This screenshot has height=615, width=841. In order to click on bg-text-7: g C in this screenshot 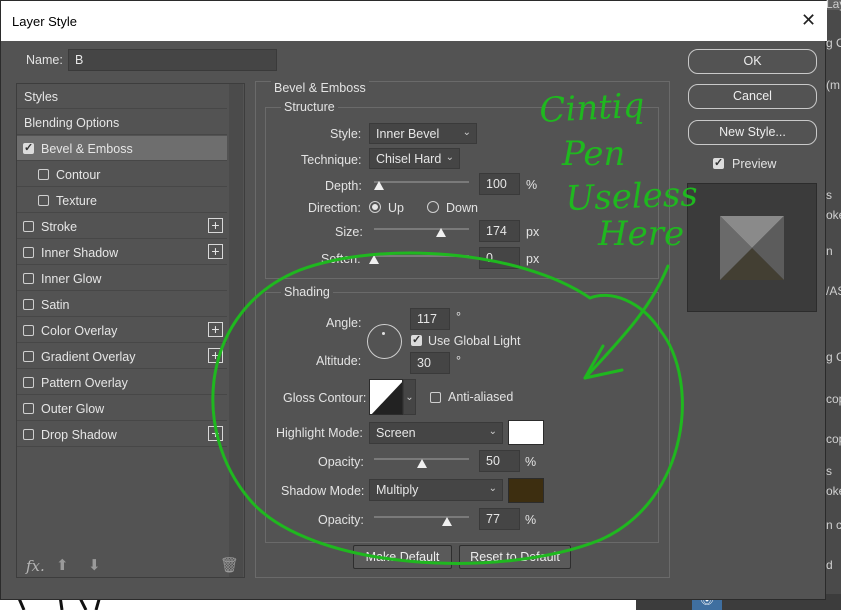, I will do `click(833, 357)`.